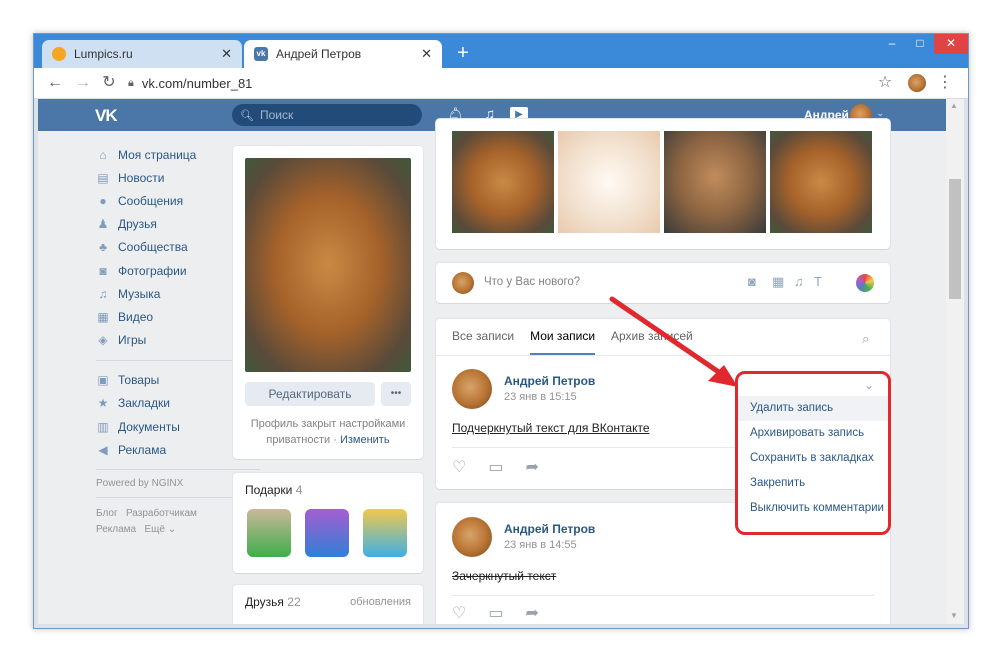 The image size is (1000, 658). I want to click on video-icon: ▦, so click(778, 282).